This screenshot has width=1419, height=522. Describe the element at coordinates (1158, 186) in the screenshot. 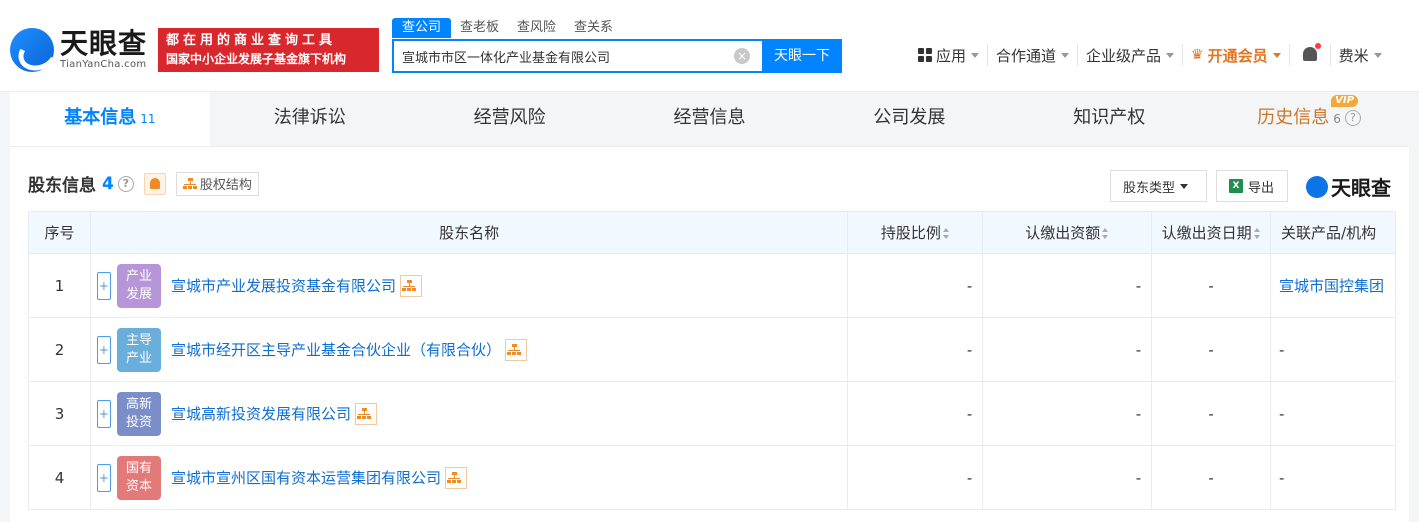

I see `shareholder-type-dropdown: 股东类型` at that location.